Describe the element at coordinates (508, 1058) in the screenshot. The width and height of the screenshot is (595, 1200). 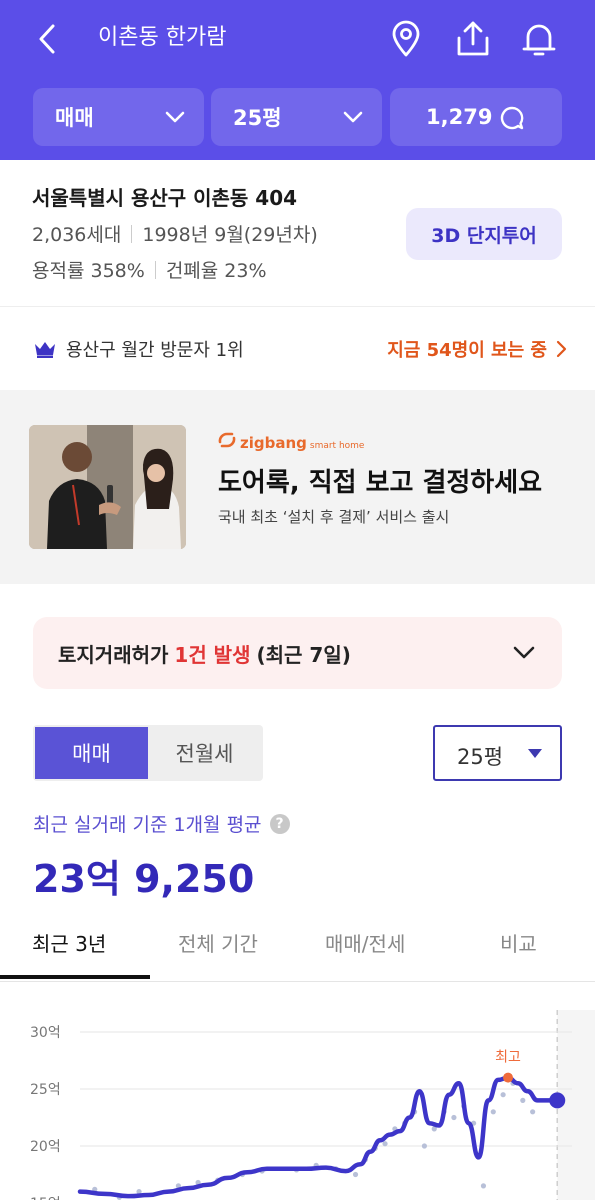
I see `peak-label: 최고` at that location.